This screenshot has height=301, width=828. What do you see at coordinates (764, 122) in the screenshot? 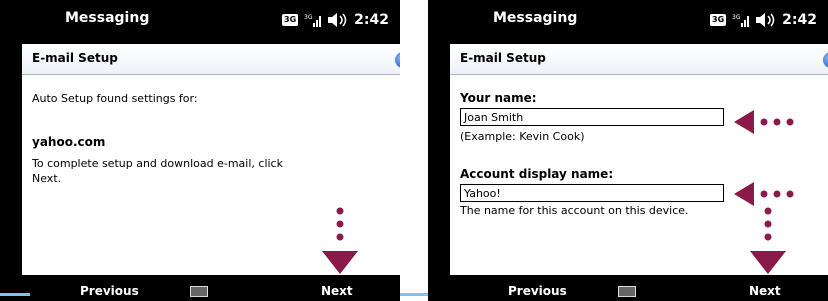
I see `left-arrow-pointer-icon` at bounding box center [764, 122].